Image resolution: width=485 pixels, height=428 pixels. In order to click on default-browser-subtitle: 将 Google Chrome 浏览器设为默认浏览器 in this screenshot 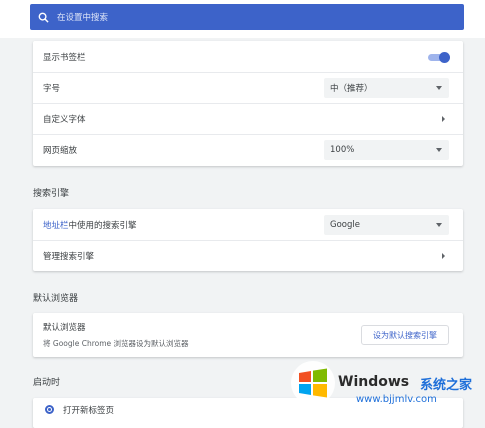, I will do `click(116, 343)`.